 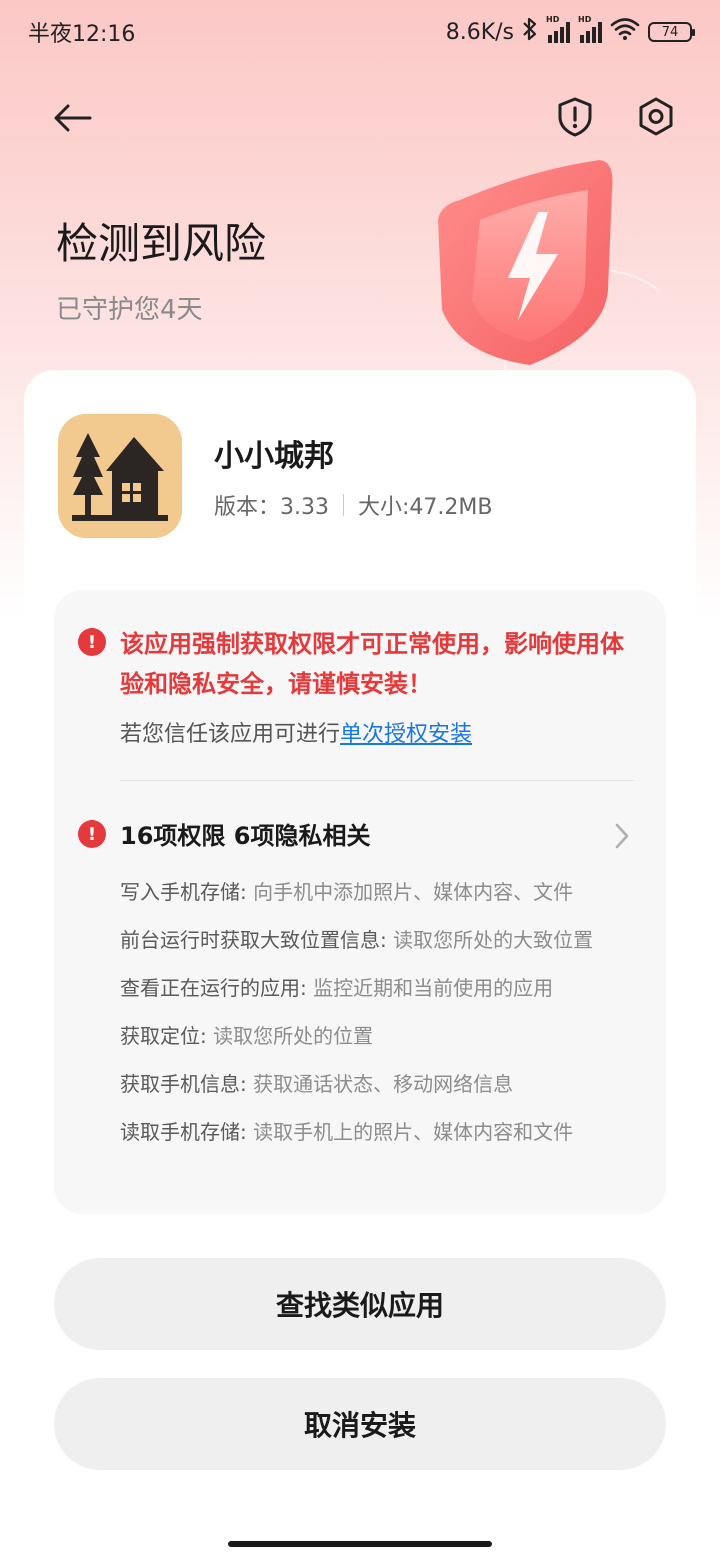 What do you see at coordinates (549, 270) in the screenshot?
I see `risk-shield-illustration` at bounding box center [549, 270].